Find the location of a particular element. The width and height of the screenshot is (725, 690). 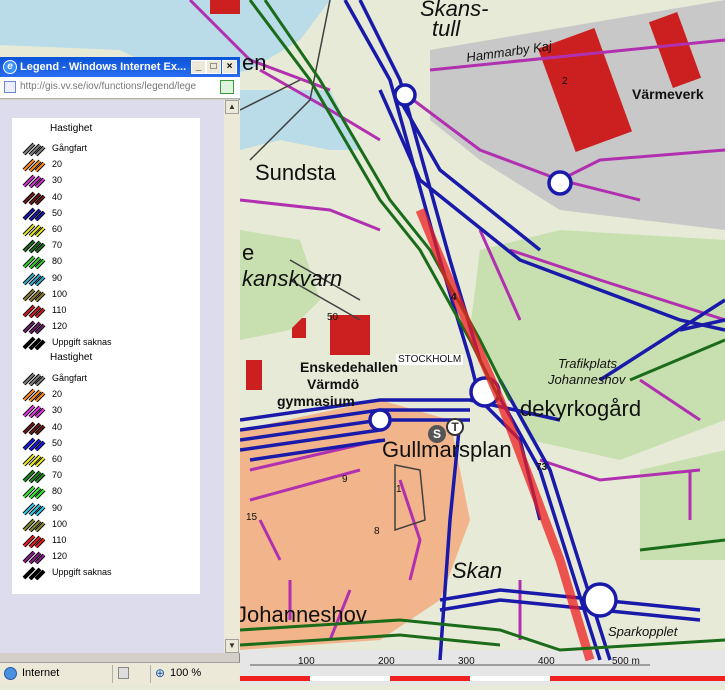

map-label-1: 1 is located at coordinates (399, 489).